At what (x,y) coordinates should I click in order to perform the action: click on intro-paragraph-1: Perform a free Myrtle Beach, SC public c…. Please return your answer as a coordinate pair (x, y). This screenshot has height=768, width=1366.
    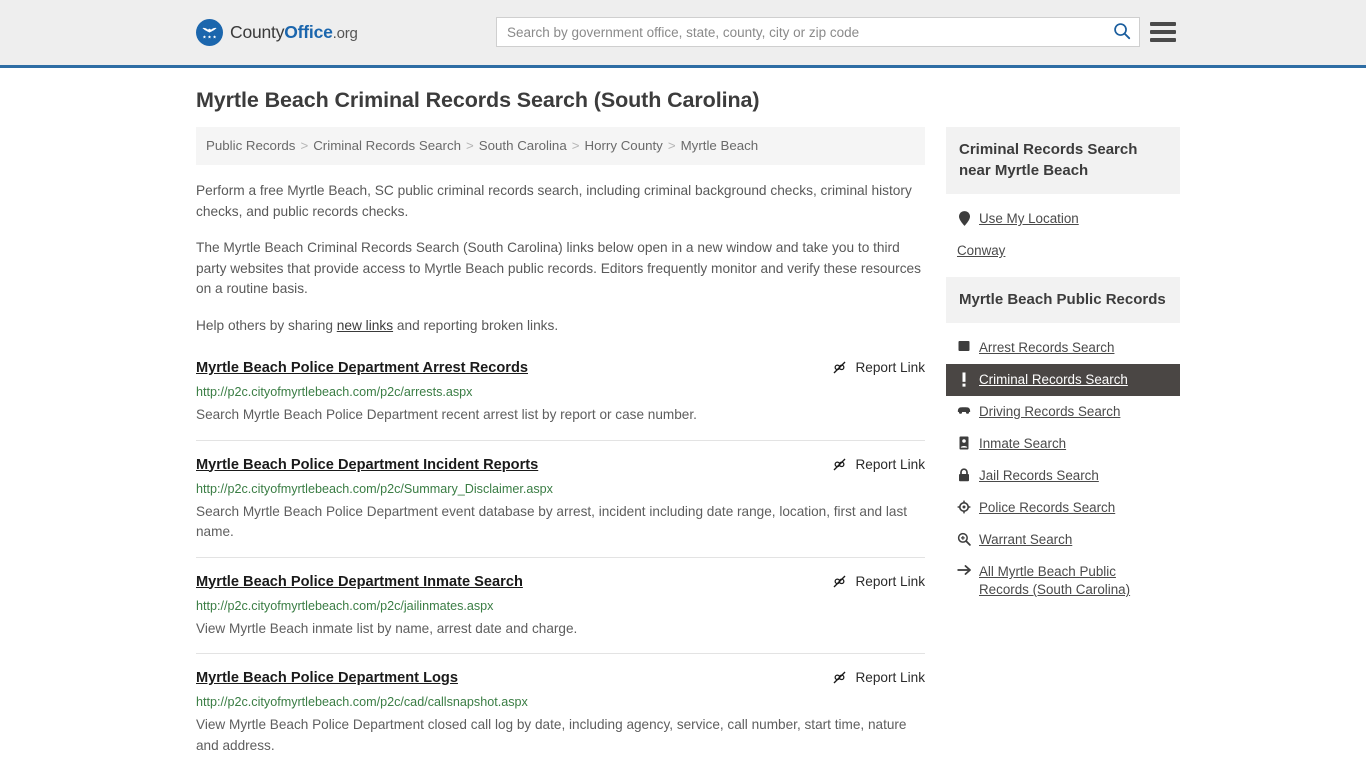
    Looking at the image, I should click on (554, 201).